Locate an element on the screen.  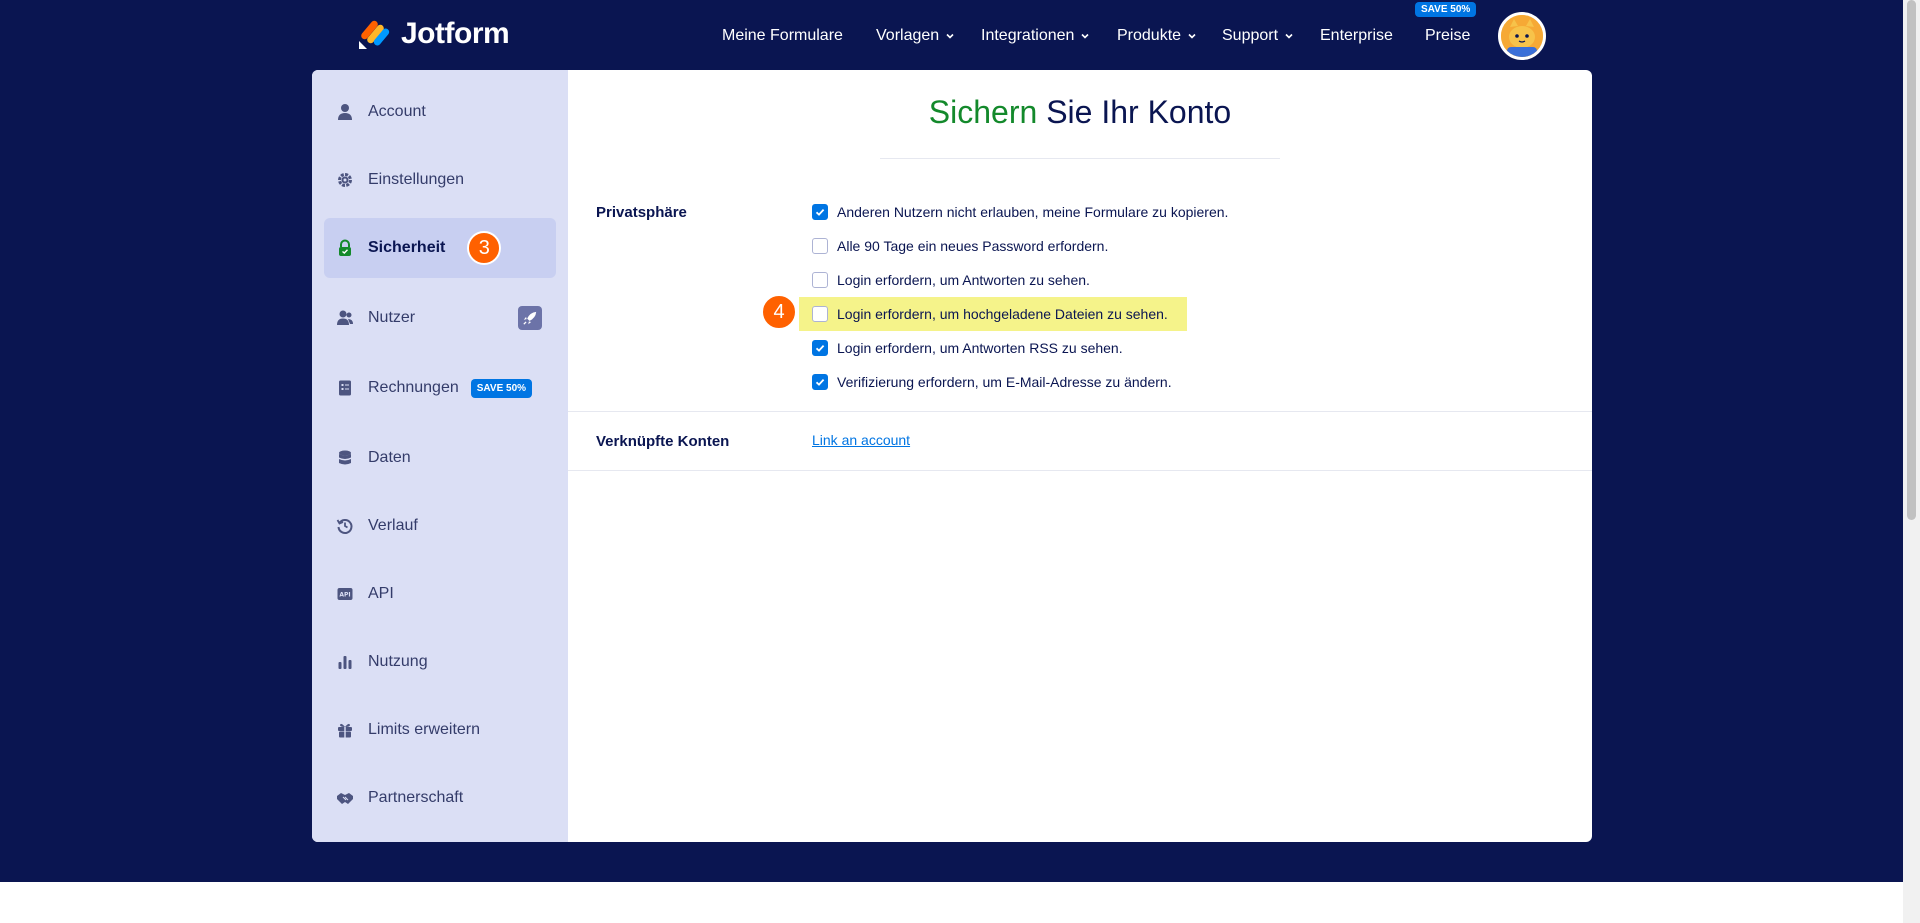
sidebar-item-einstellungen: Einstellungen is located at coordinates (440, 180).